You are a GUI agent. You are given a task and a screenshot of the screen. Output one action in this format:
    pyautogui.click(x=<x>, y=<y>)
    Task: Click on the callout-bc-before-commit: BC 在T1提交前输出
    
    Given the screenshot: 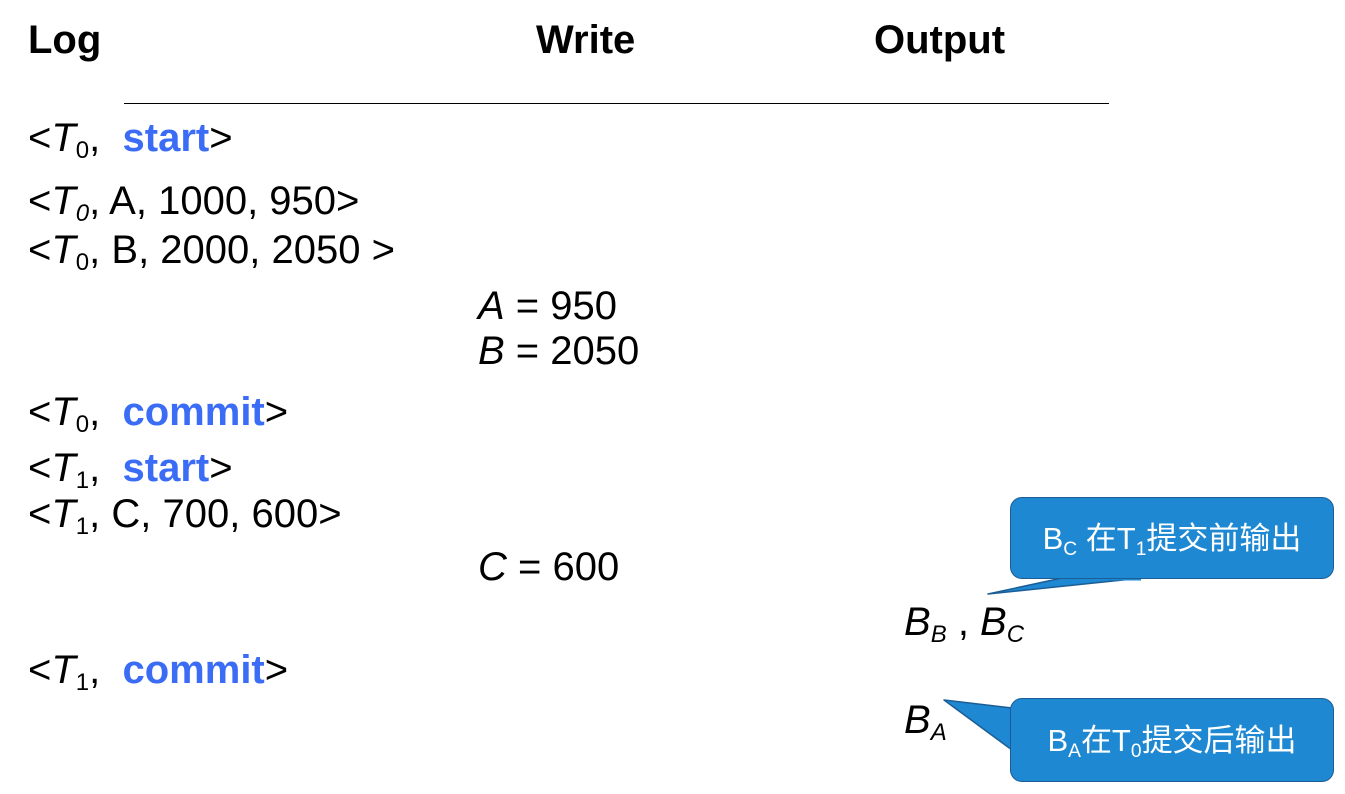 What is the action you would take?
    pyautogui.click(x=1172, y=538)
    